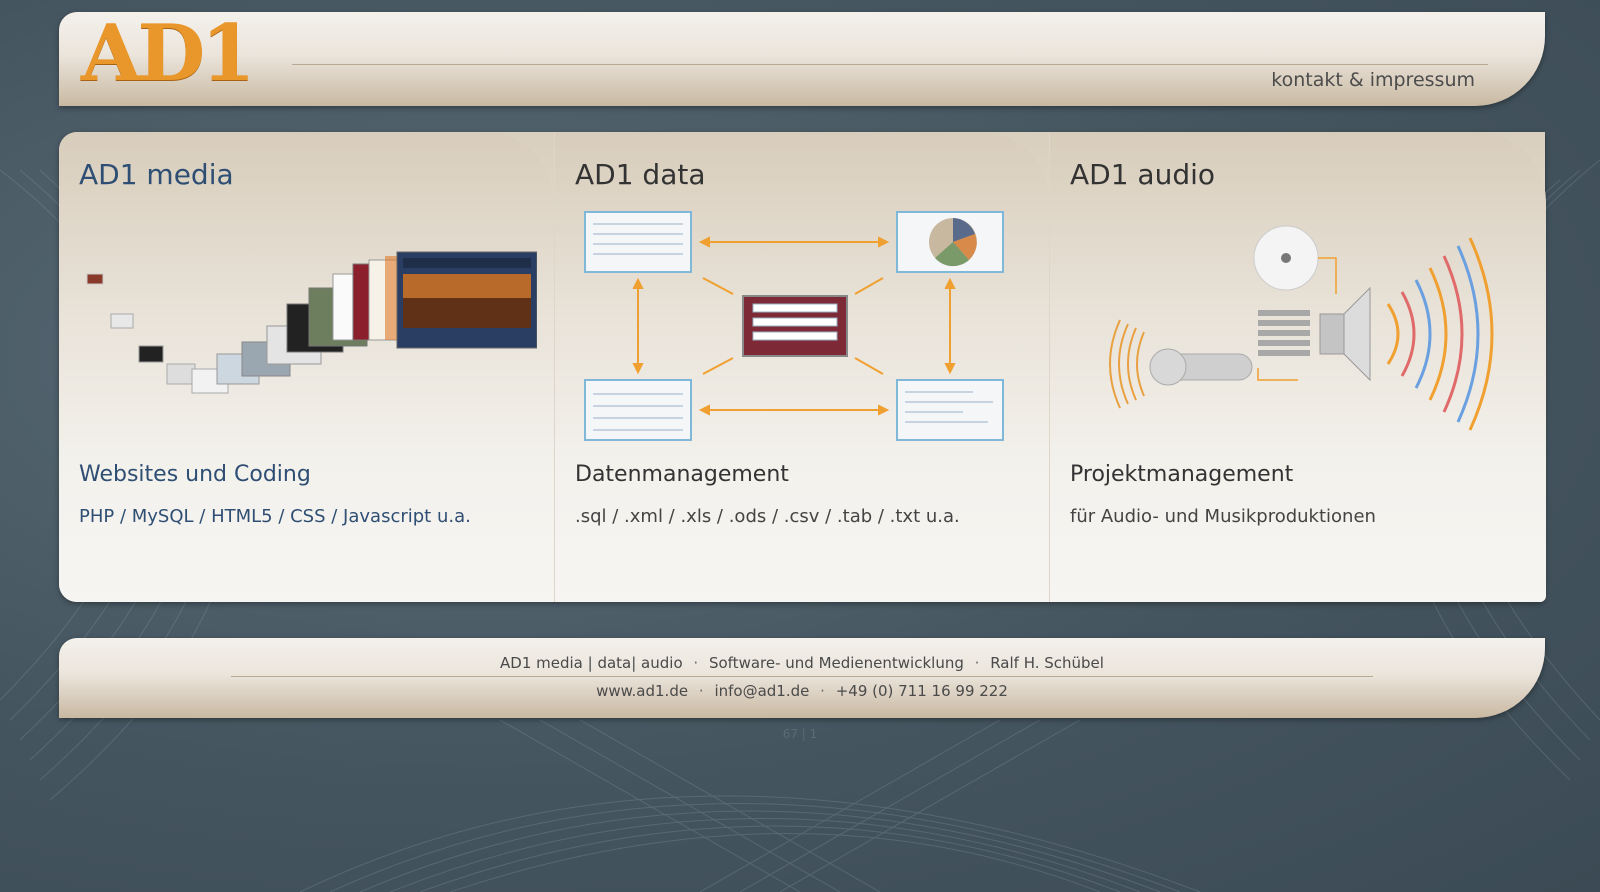  Describe the element at coordinates (1047, 663) in the screenshot. I see `footer-person: Ralf H. Schübel` at that location.